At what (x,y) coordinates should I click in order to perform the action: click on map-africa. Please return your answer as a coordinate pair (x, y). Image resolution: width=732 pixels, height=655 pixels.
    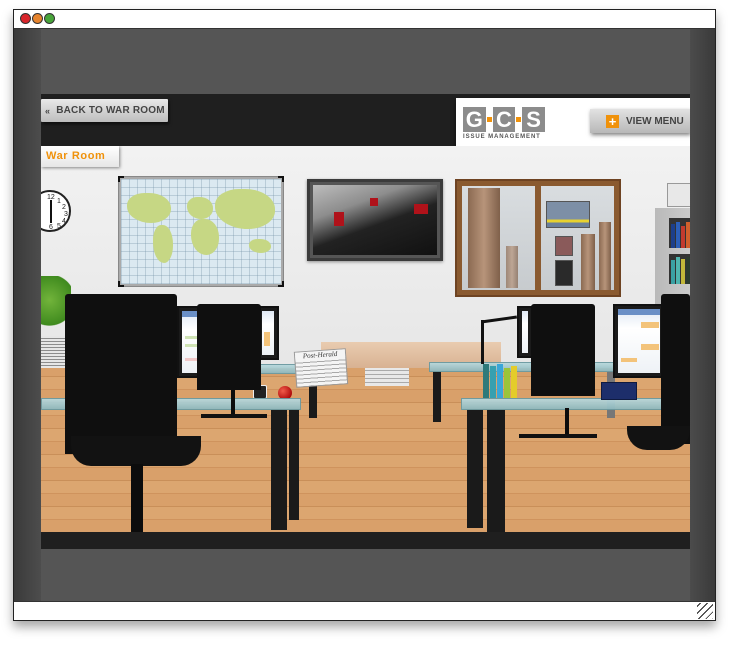
    Looking at the image, I should click on (205, 237).